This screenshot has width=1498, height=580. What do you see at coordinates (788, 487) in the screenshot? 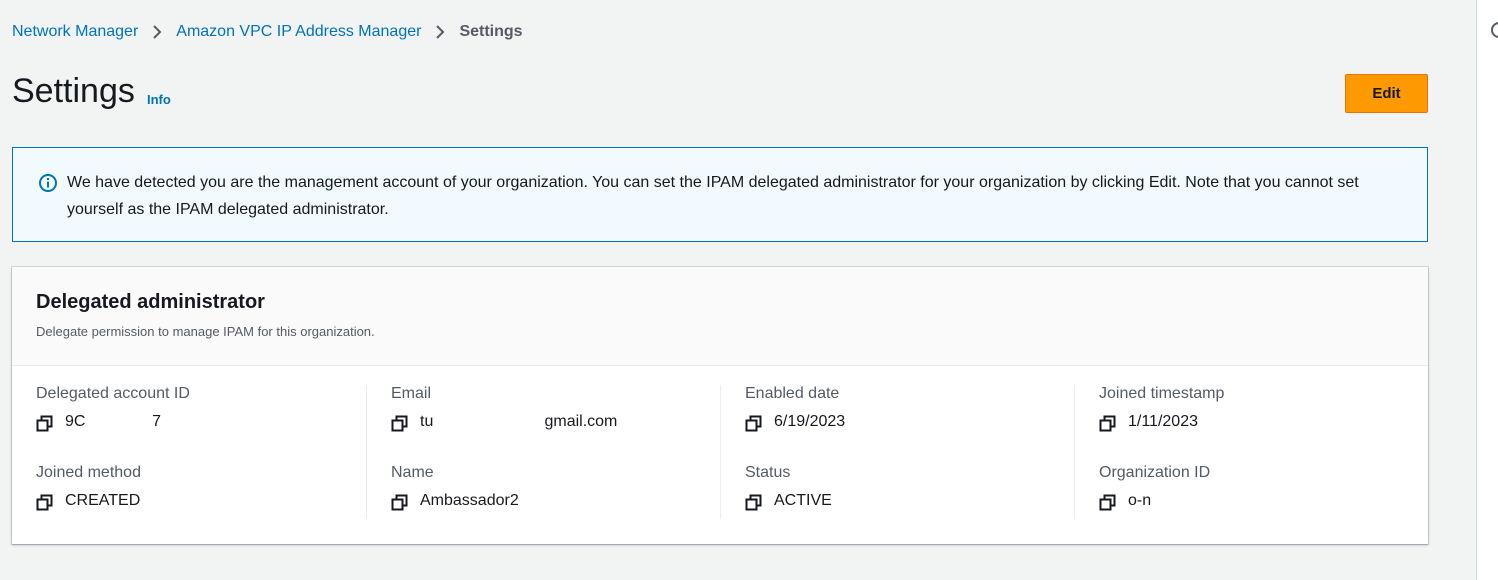
I see `field-status: Status ACTIVE` at bounding box center [788, 487].